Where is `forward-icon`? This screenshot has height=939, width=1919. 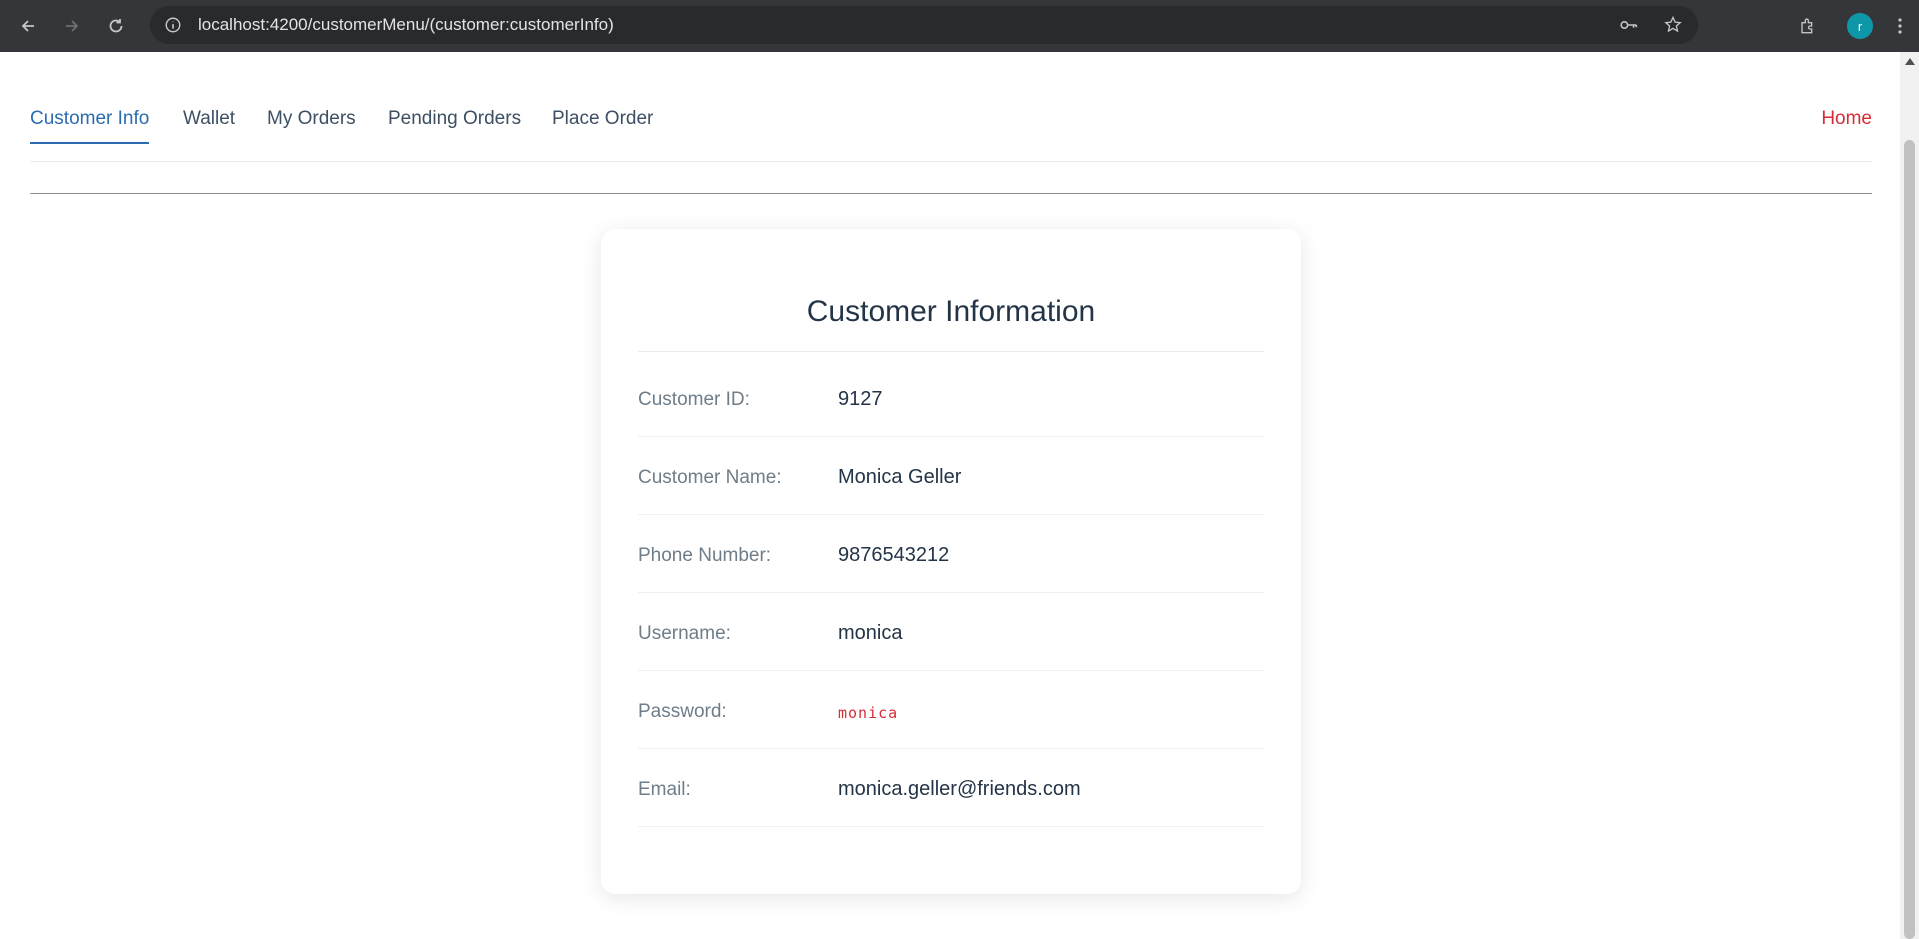
forward-icon is located at coordinates (72, 26).